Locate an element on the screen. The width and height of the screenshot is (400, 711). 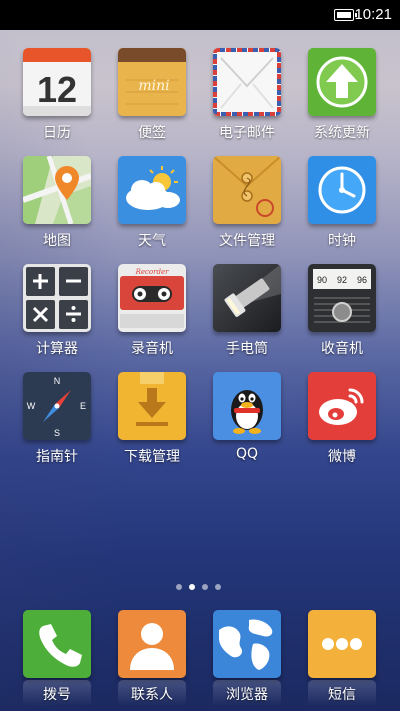
app-email: 电子邮件 is located at coordinates (247, 98).